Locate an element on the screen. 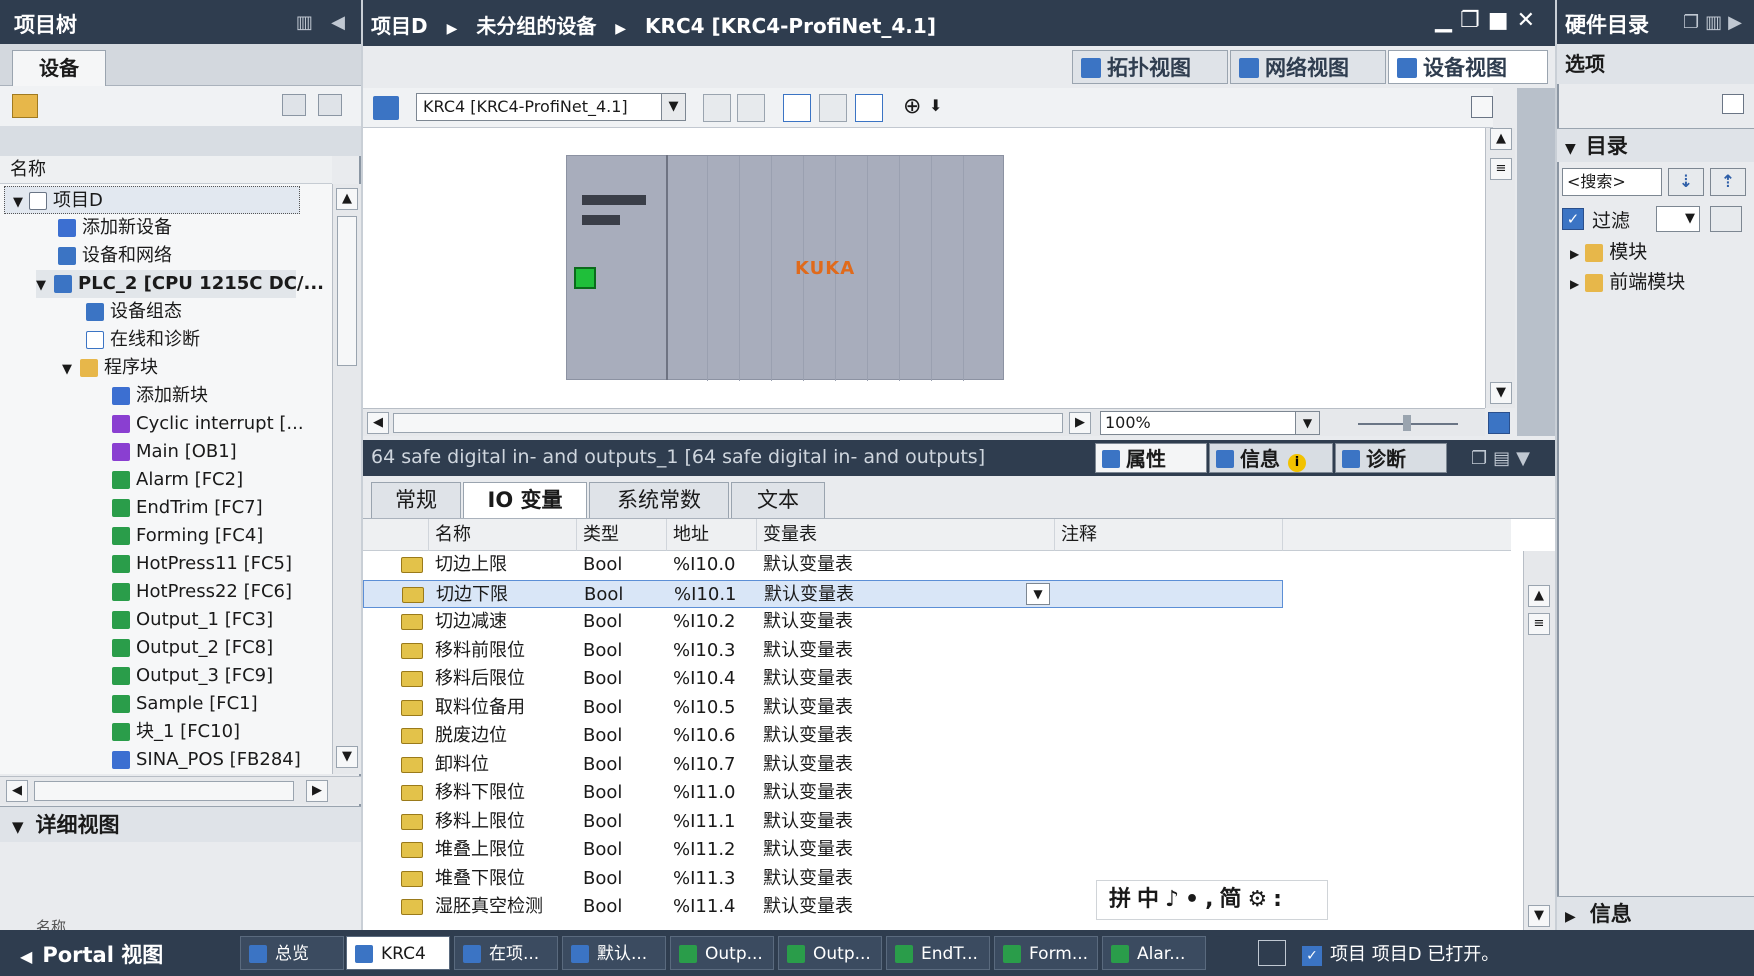 This screenshot has height=976, width=1754. tree-item-project: ▼ 项目D is located at coordinates (152, 200).